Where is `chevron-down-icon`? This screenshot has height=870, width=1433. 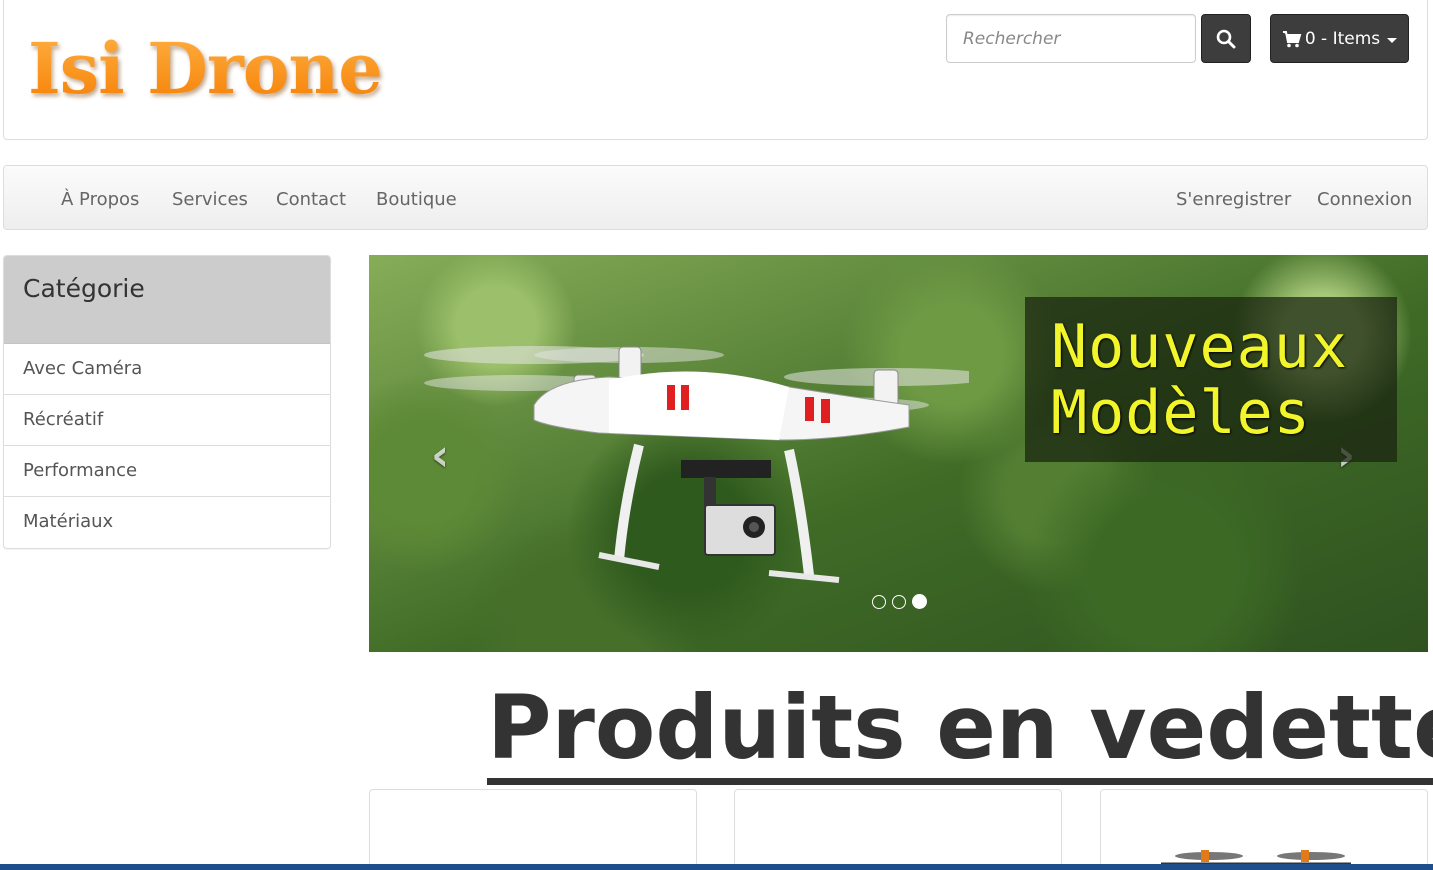 chevron-down-icon is located at coordinates (1392, 40).